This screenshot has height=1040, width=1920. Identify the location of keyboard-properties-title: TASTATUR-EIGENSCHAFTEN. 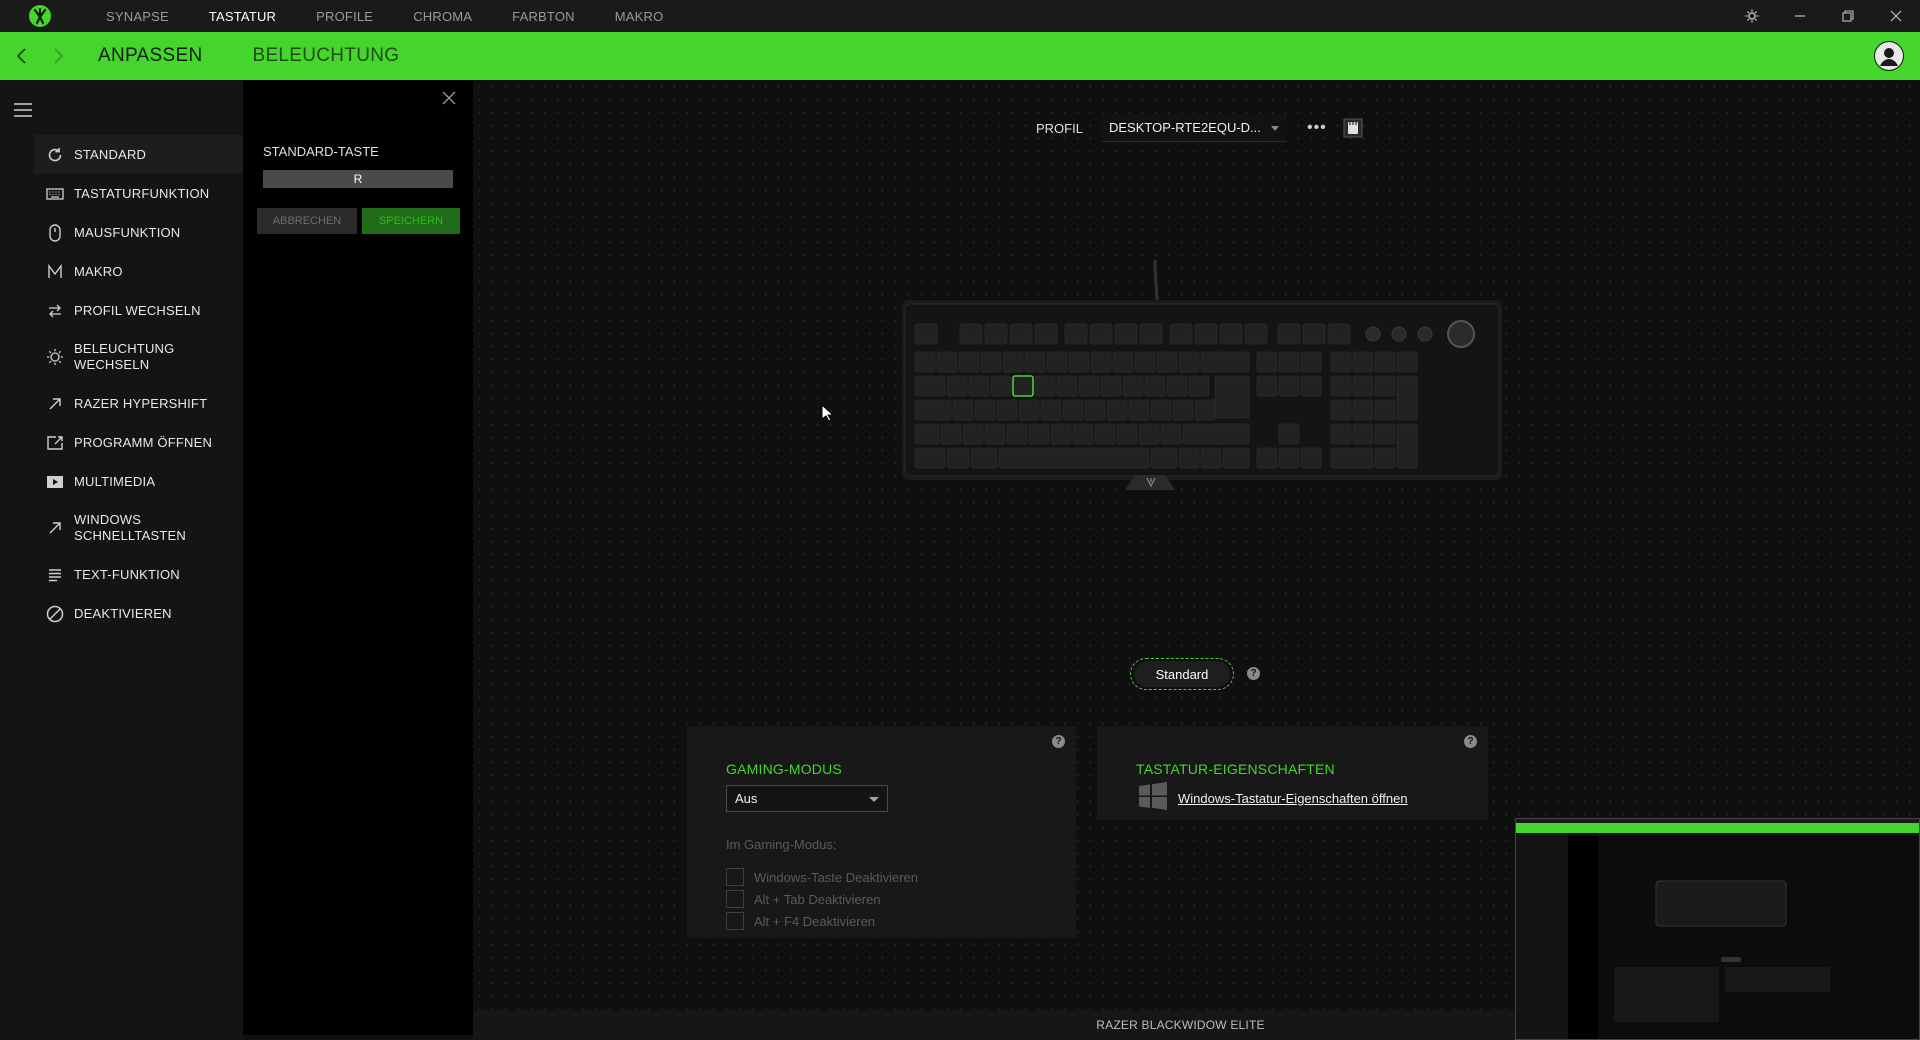
(1235, 769).